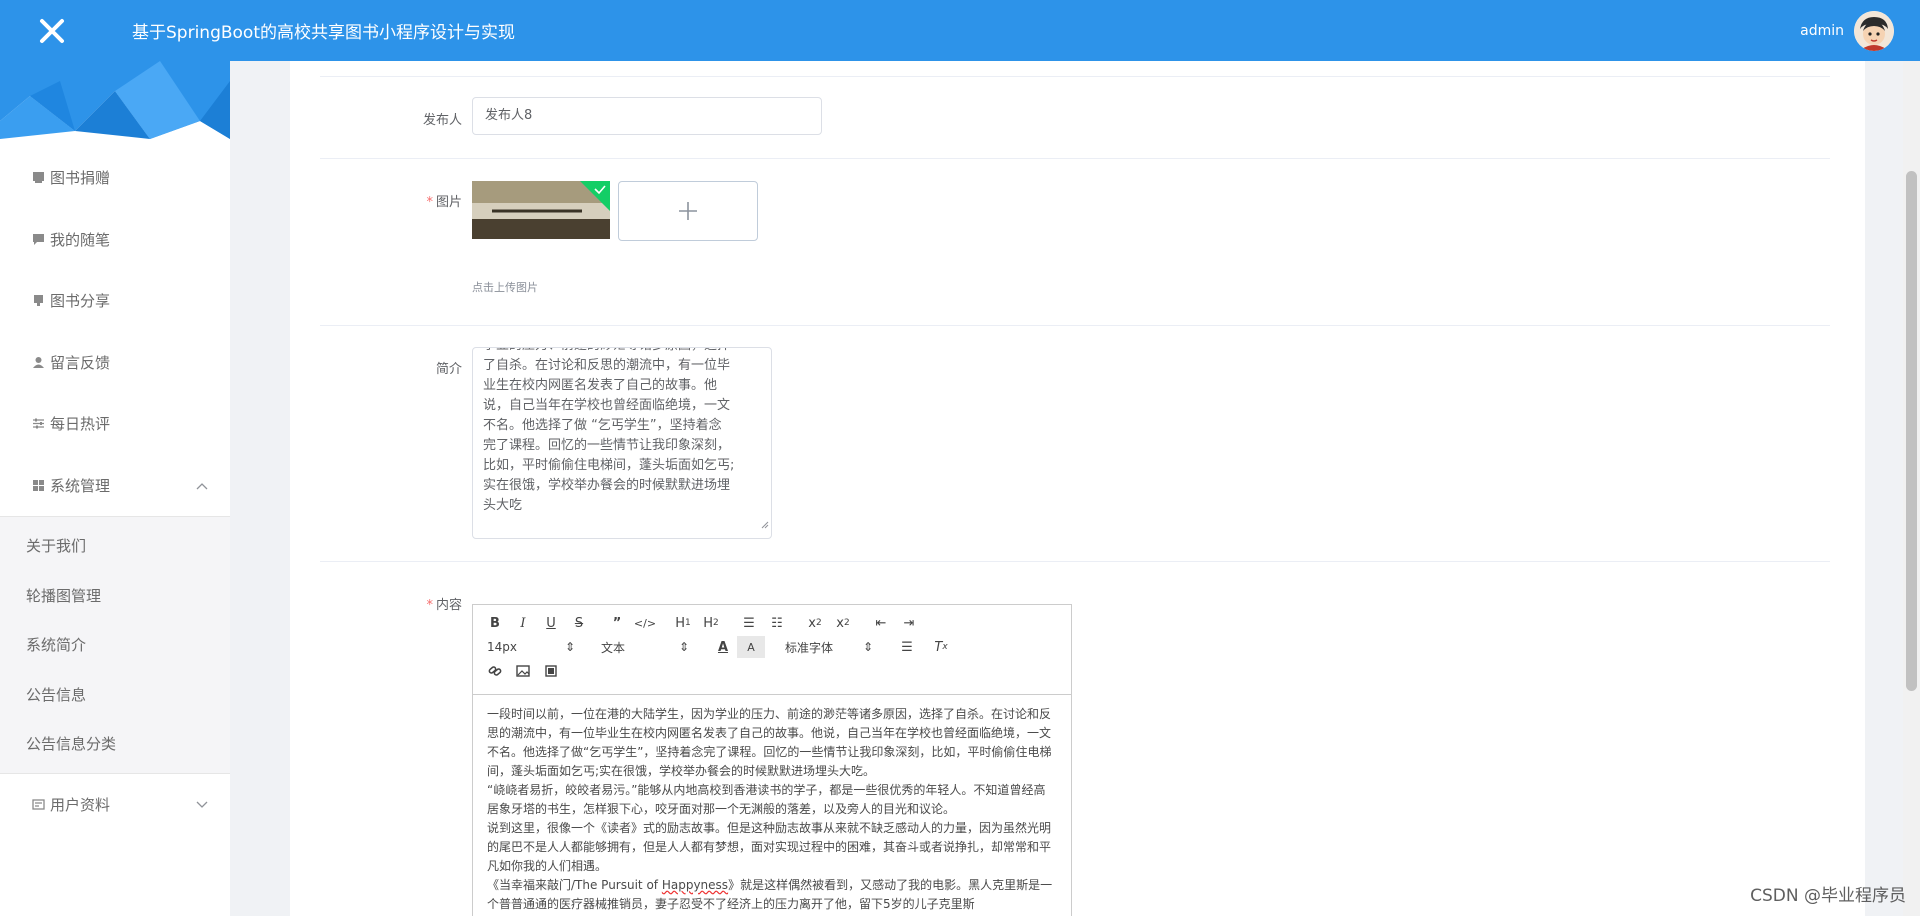 The width and height of the screenshot is (1920, 916). I want to click on intro-line: 业生在校内网匿名发表了自己的故事。他, so click(600, 385).